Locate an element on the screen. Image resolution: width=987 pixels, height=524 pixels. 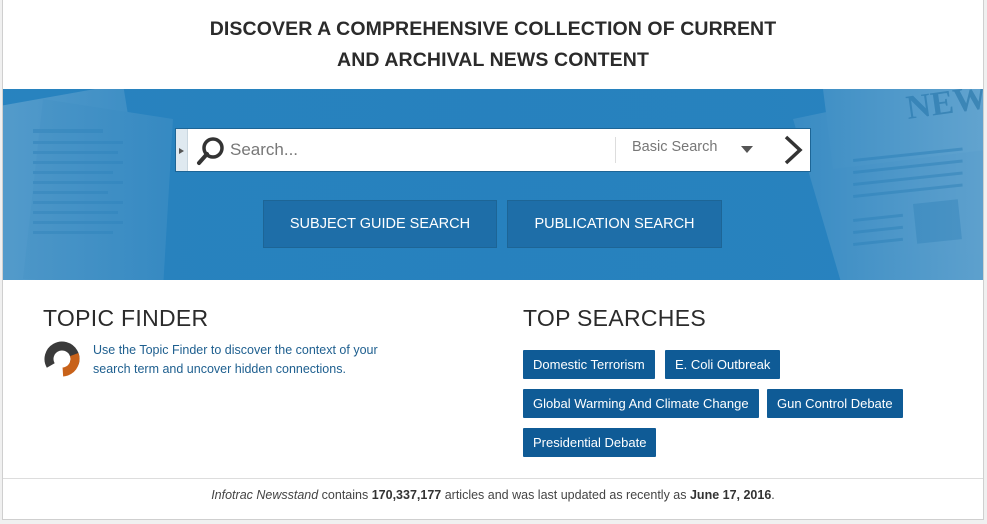
footer-divider is located at coordinates (493, 478).